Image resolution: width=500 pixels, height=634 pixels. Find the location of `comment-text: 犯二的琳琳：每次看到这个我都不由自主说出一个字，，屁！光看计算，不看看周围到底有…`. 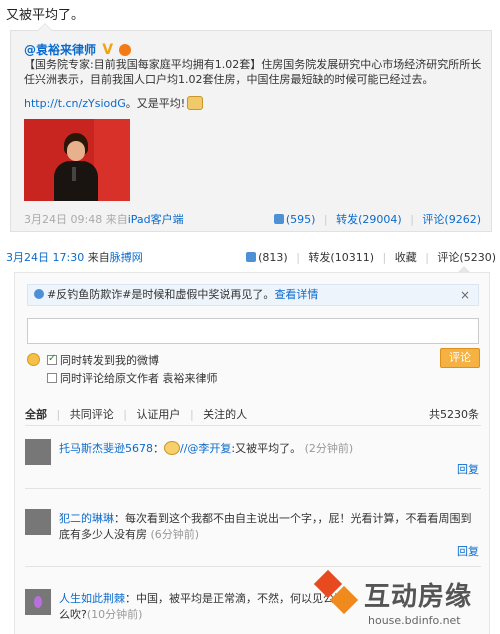

comment-text: 犯二的琳琳：每次看到这个我都不由自主说出一个字，，屁！光看计算，不看看周围到底有… is located at coordinates (265, 526).